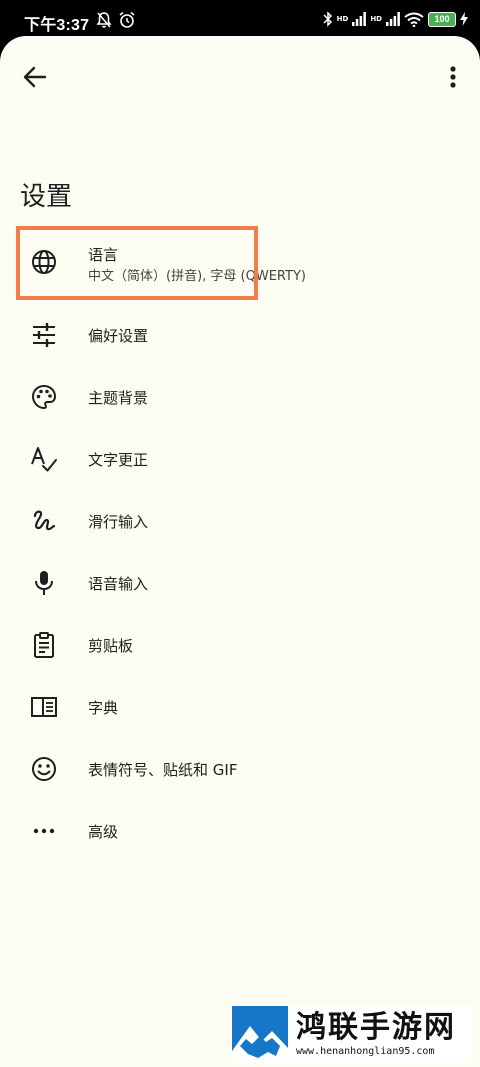  I want to click on settings-item-voice-input: 语音输入, so click(240, 583).